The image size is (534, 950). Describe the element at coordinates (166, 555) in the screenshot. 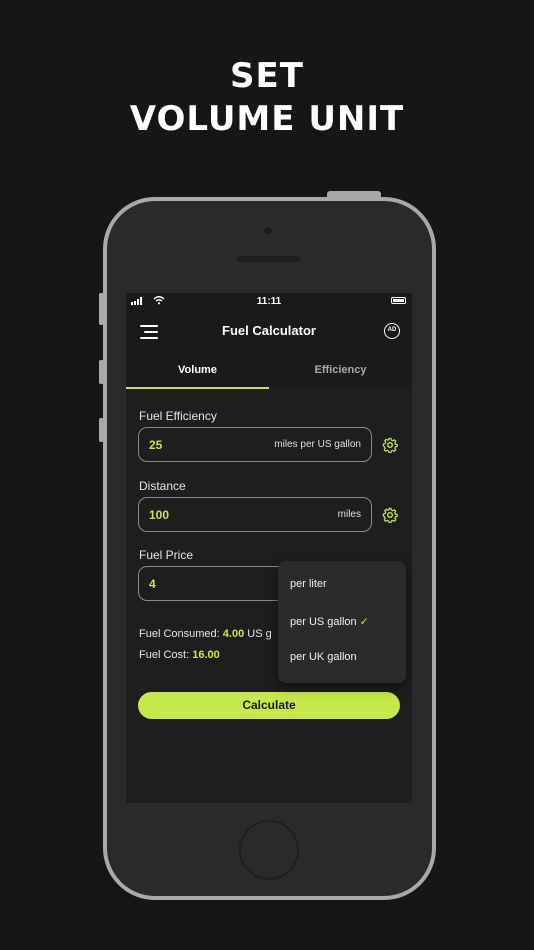

I see `fuel-price-label: Fuel Price` at that location.